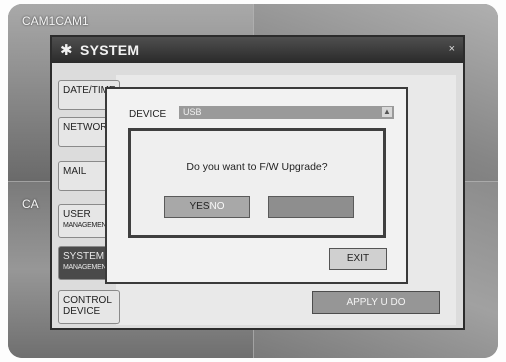 Image resolution: width=506 pixels, height=362 pixels. Describe the element at coordinates (286, 112) in the screenshot. I see `device-select: USB ▲` at that location.